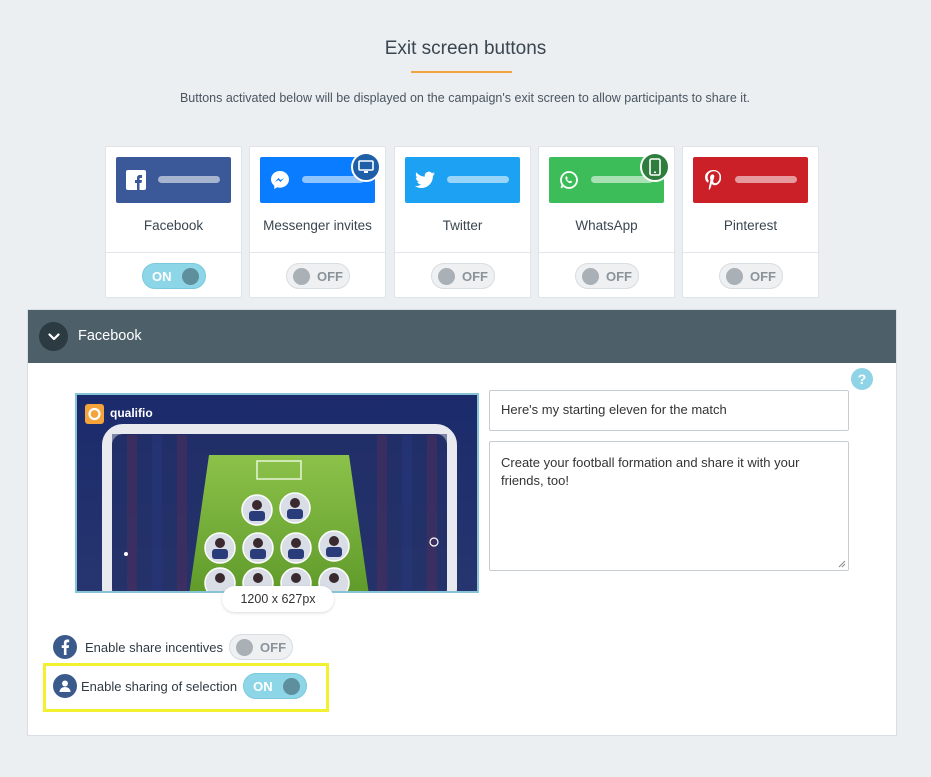 This screenshot has width=931, height=777. I want to click on share-card-facebook: Facebook ON, so click(173, 222).